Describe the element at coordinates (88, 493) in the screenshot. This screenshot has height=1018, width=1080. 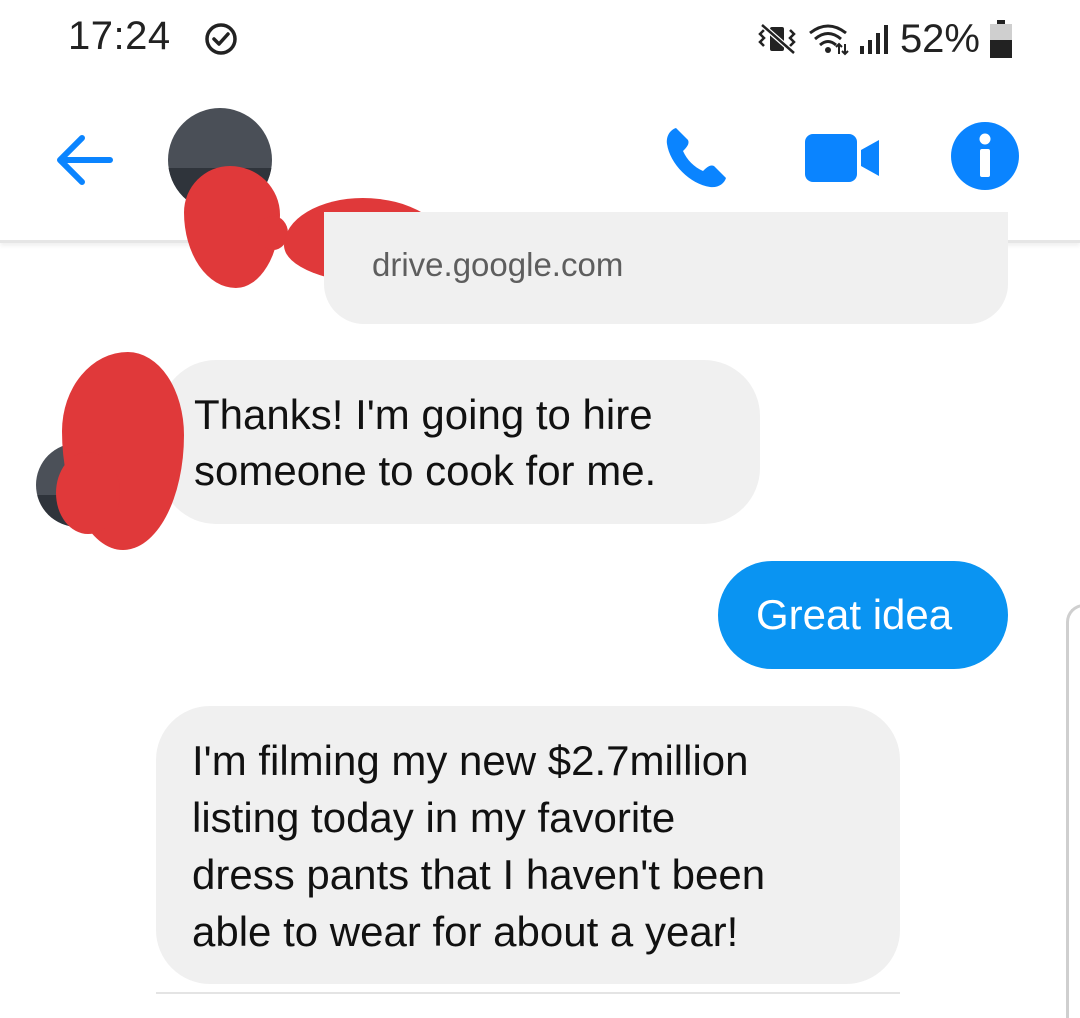
I see `redaction-mark` at that location.